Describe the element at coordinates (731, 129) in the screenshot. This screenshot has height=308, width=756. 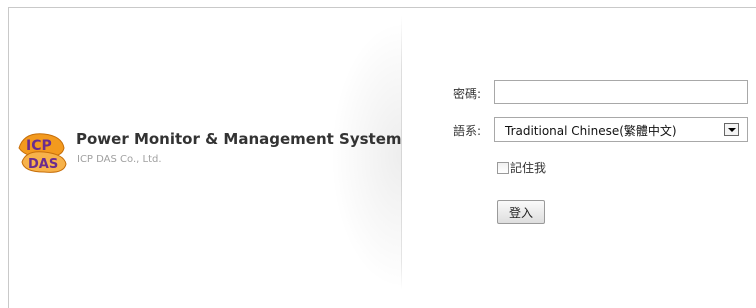
I see `chevron-down-icon` at that location.